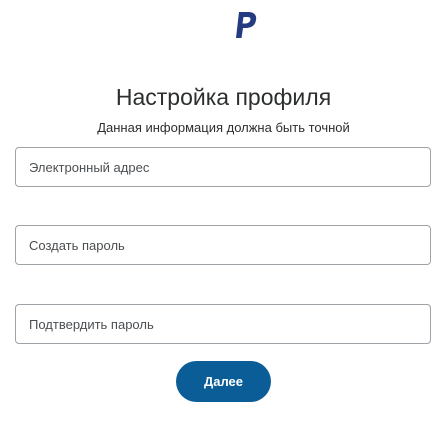  I want to click on next-button: Далее, so click(223, 381).